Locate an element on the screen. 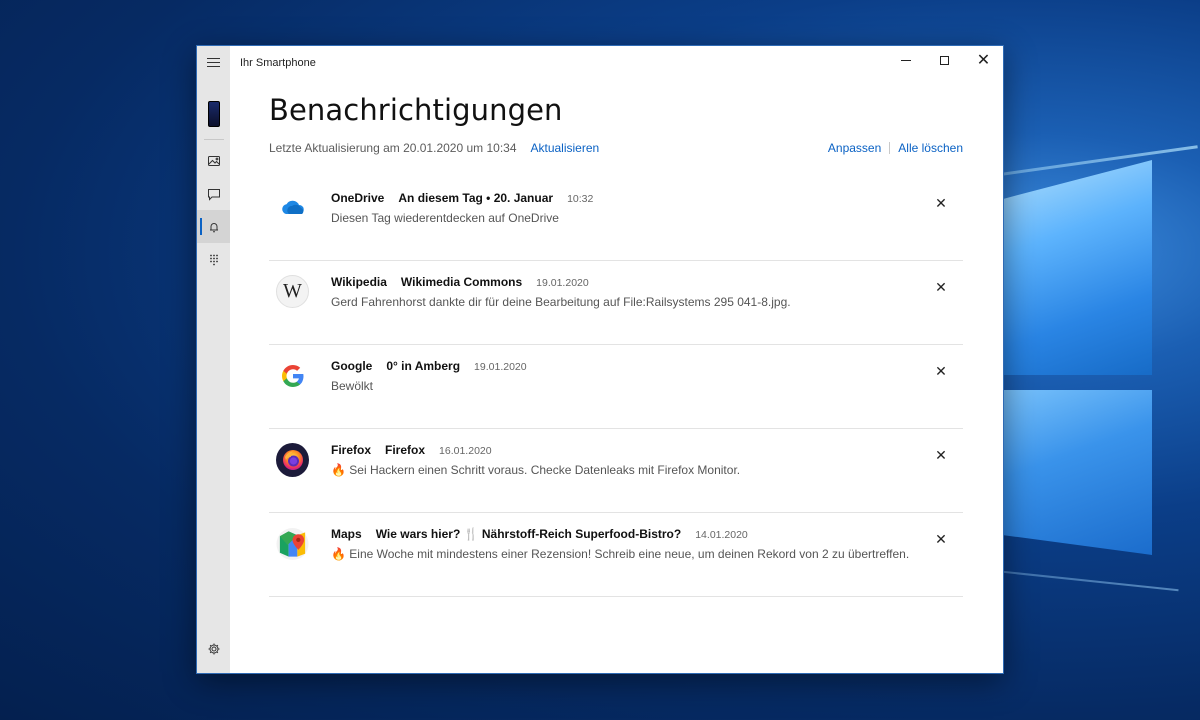 The width and height of the screenshot is (1200, 720). notification-app-name: Maps is located at coordinates (346, 534).